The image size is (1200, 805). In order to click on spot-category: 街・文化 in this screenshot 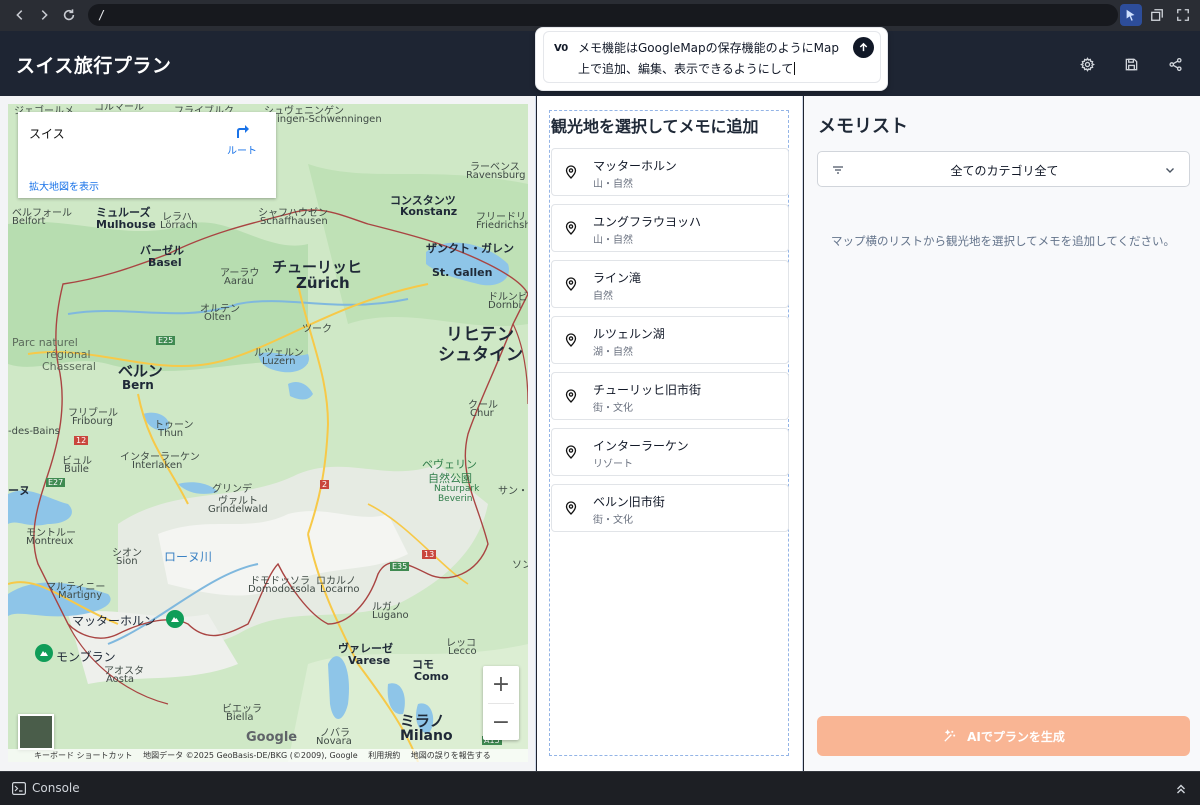, I will do `click(613, 408)`.